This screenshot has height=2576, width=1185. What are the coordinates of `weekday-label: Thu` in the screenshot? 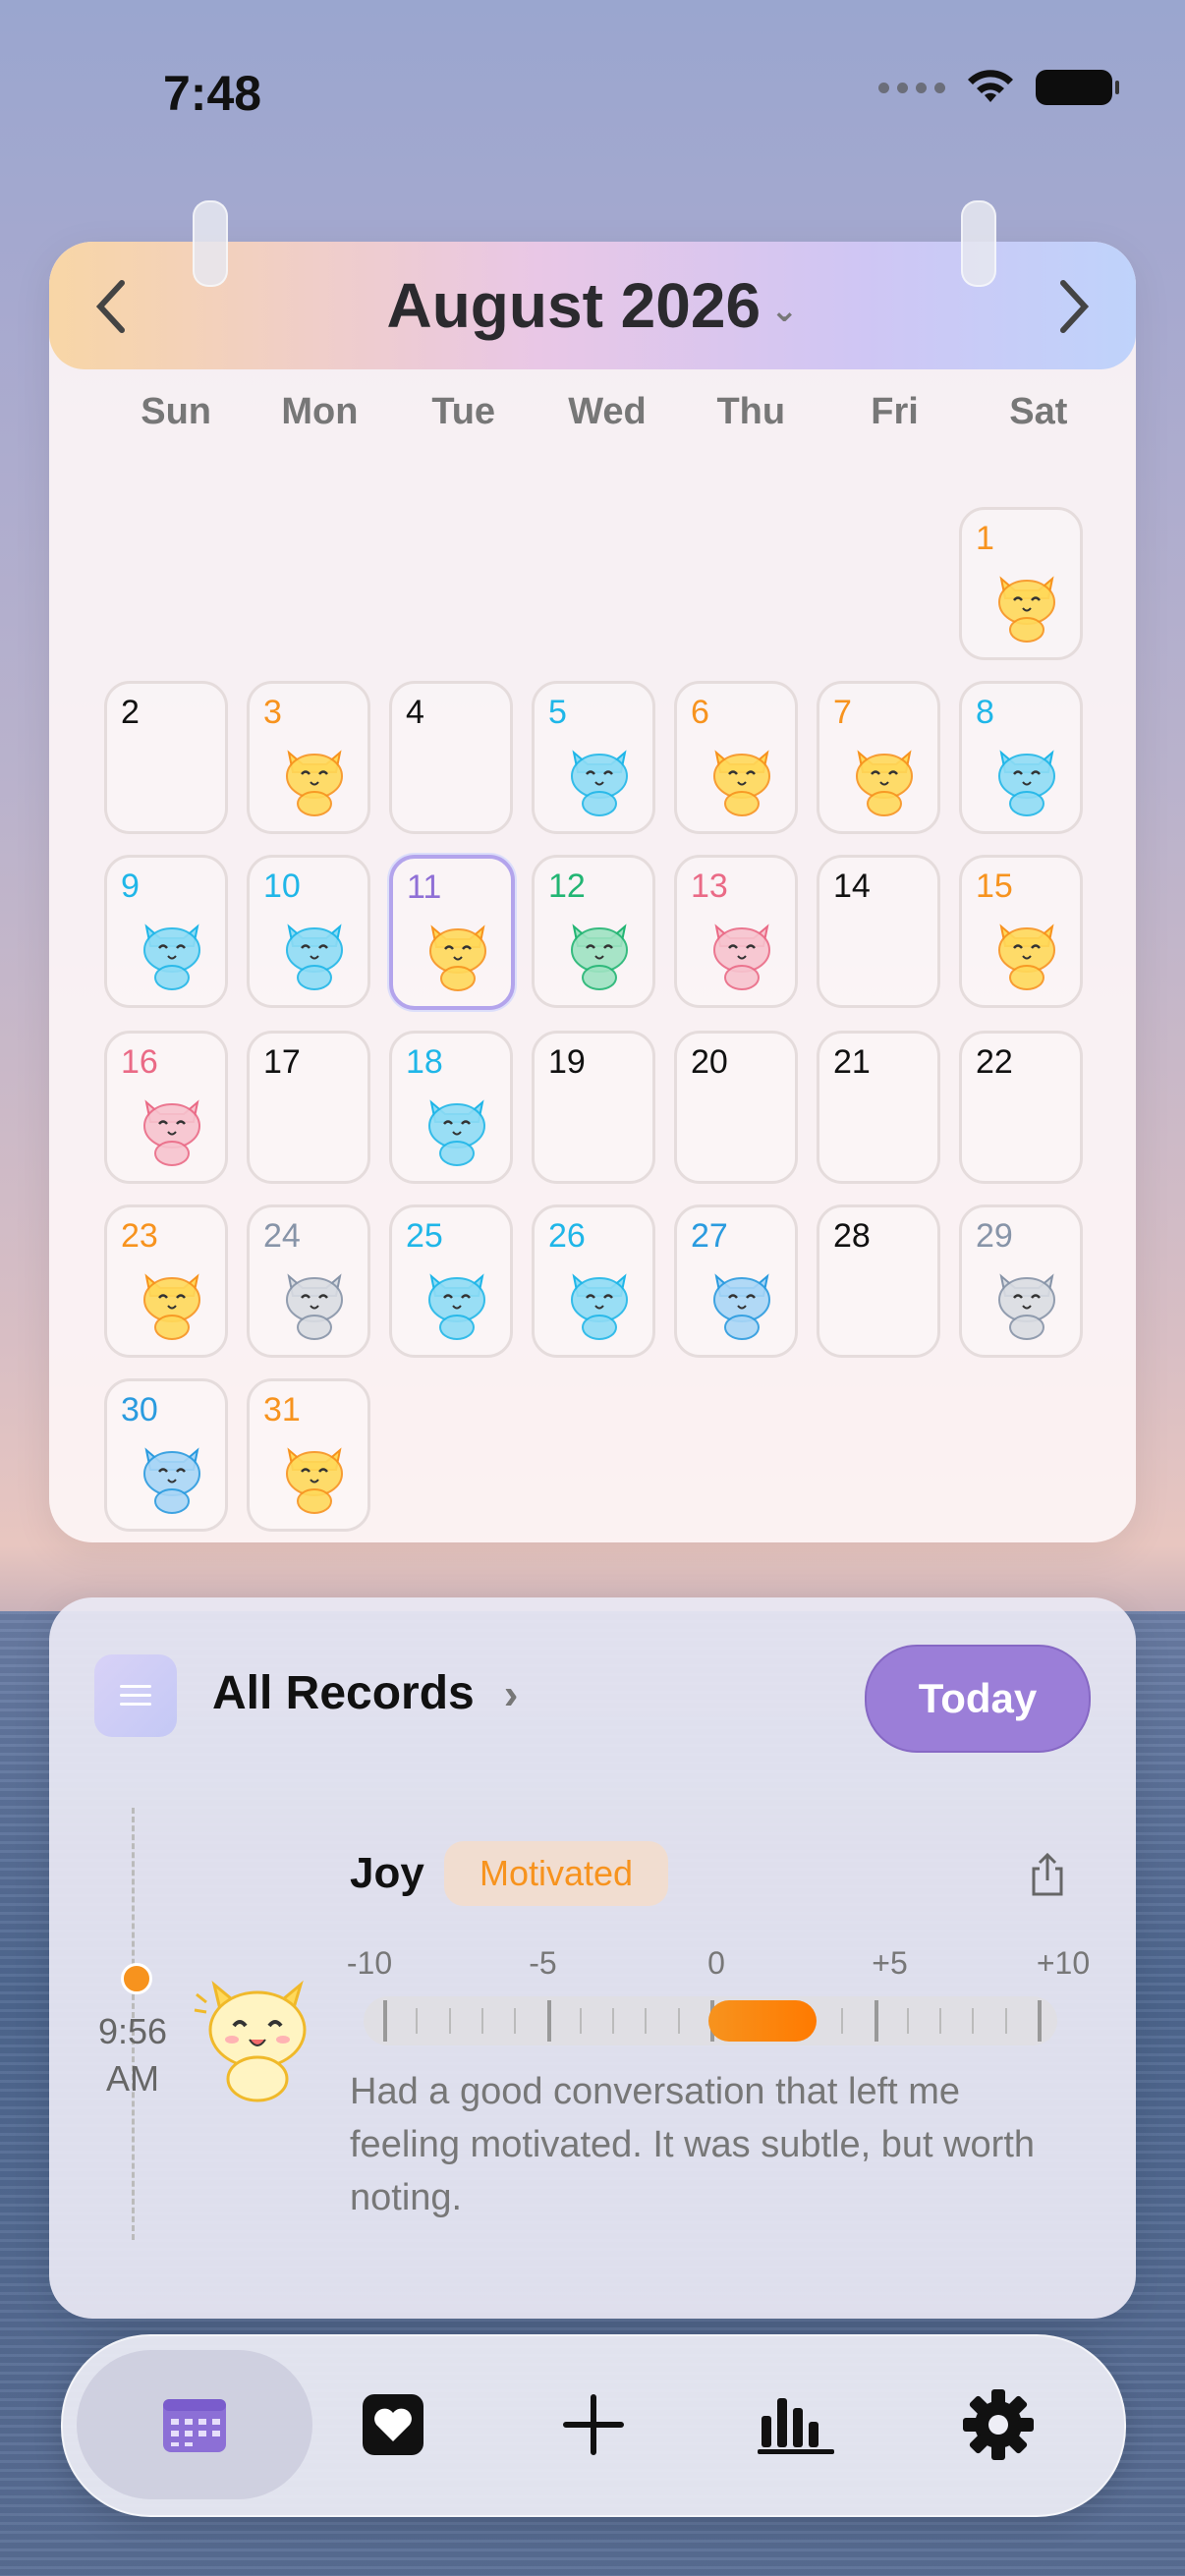 It's located at (751, 411).